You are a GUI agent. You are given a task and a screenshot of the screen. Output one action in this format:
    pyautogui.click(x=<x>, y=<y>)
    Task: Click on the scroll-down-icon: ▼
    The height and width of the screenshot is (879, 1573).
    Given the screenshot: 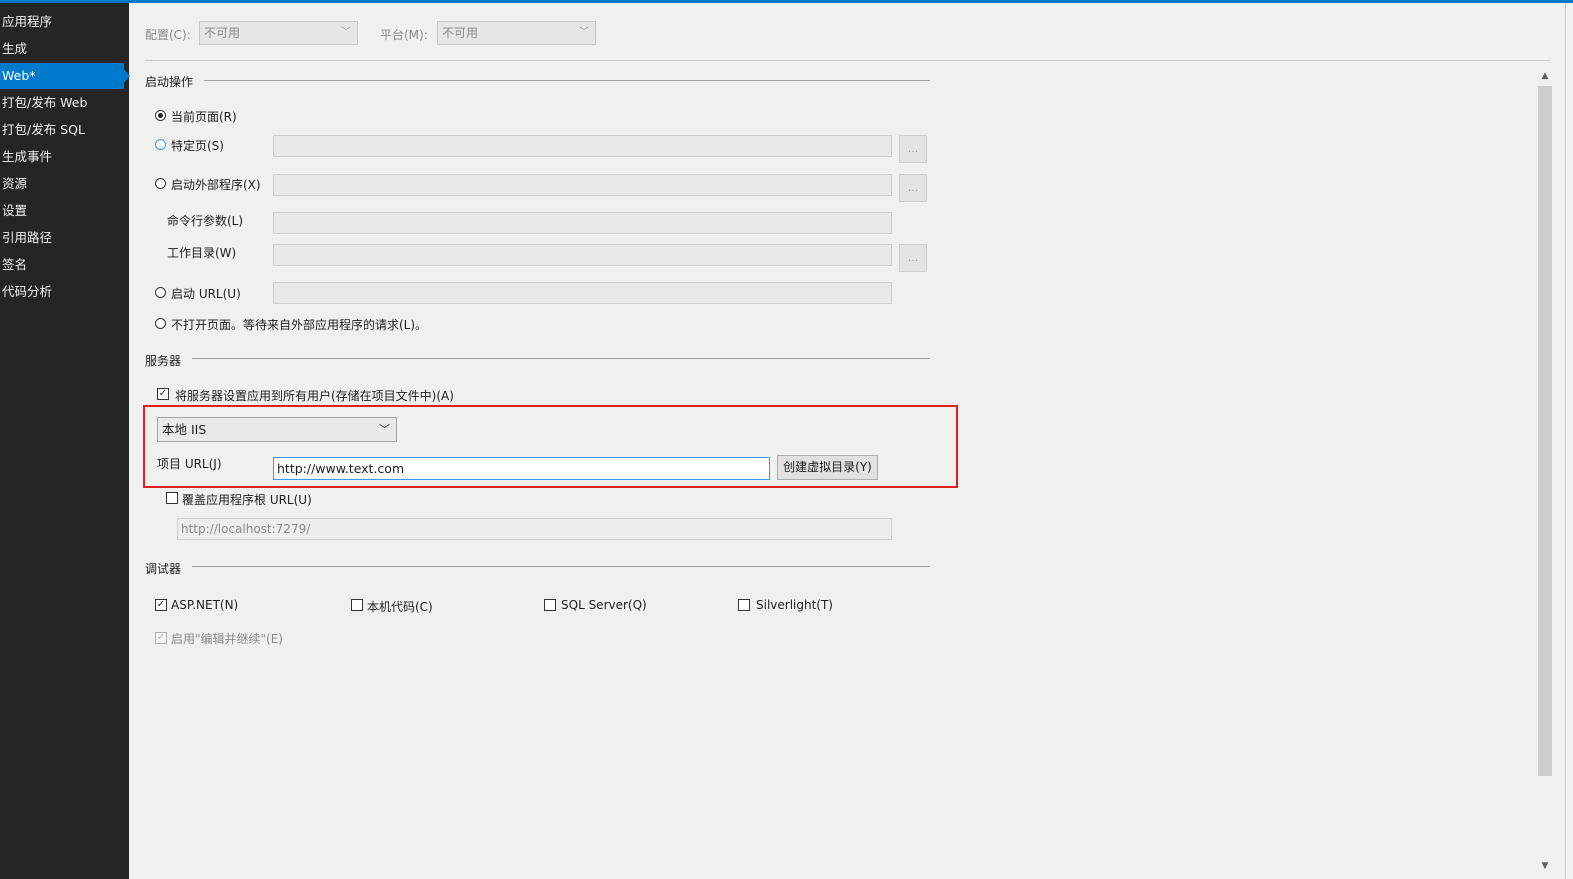 What is the action you would take?
    pyautogui.click(x=1545, y=866)
    